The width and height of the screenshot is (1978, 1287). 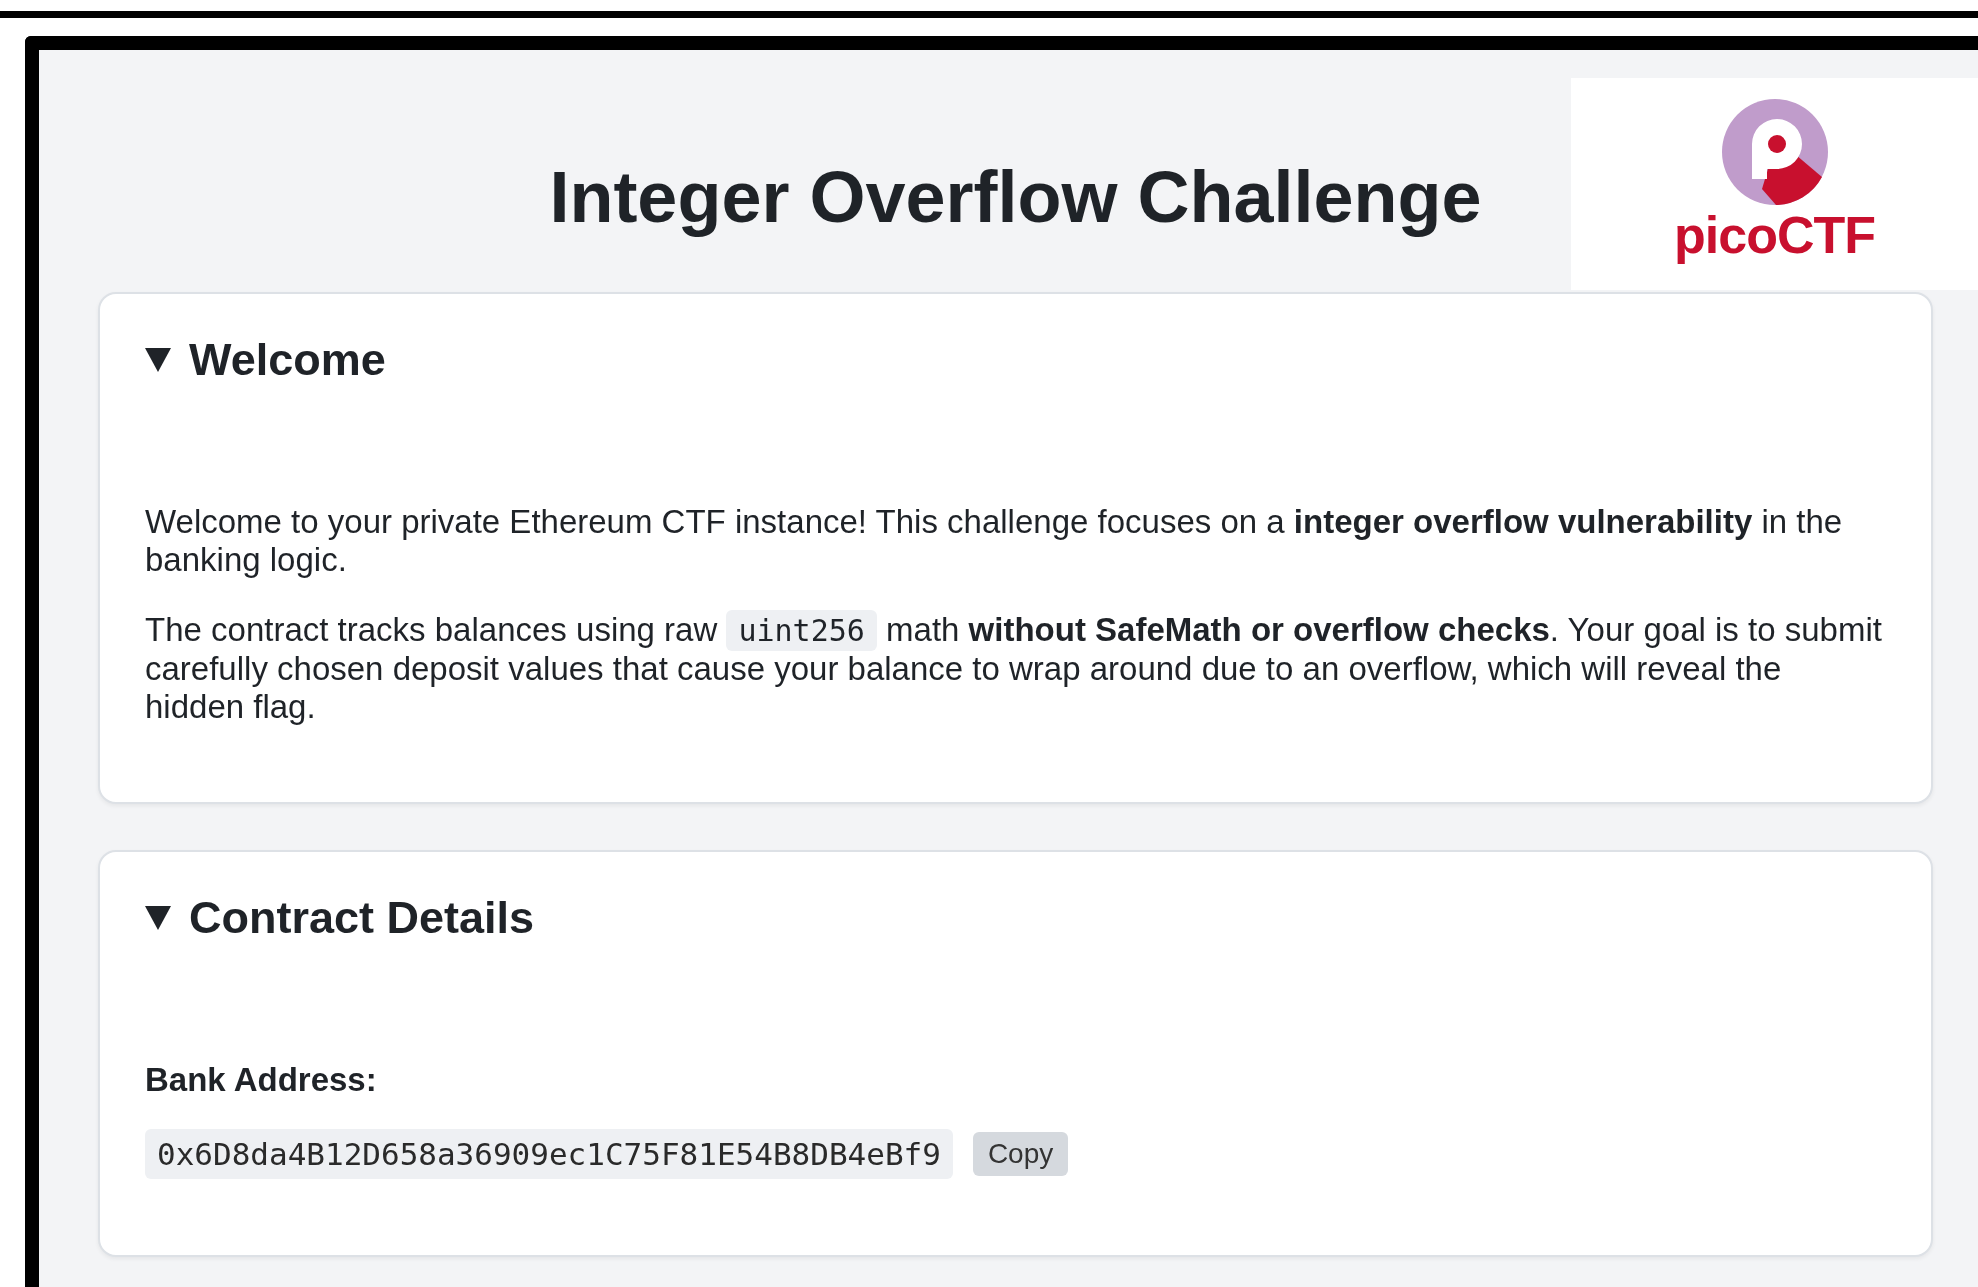 I want to click on copy-button: Copy, so click(x=1020, y=1154).